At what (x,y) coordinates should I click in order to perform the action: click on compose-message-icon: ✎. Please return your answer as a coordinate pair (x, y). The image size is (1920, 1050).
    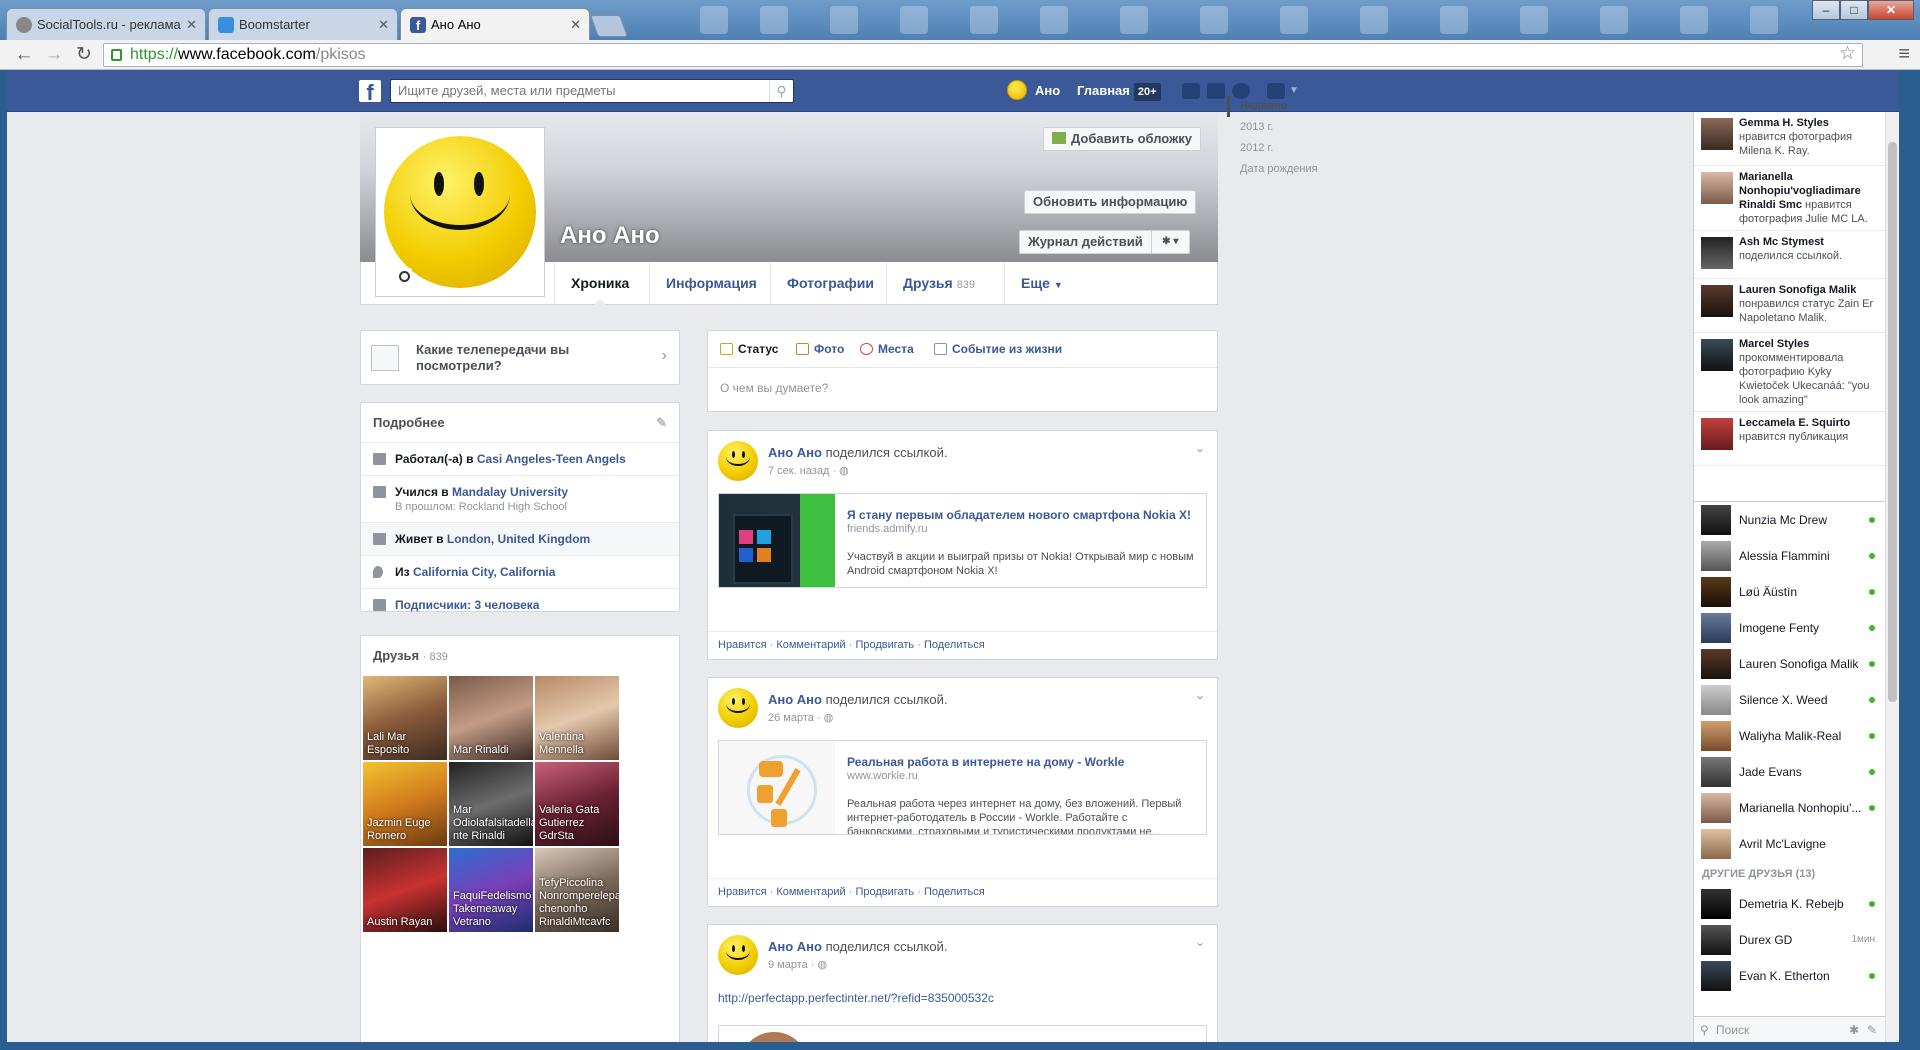
    Looking at the image, I should click on (1872, 1029).